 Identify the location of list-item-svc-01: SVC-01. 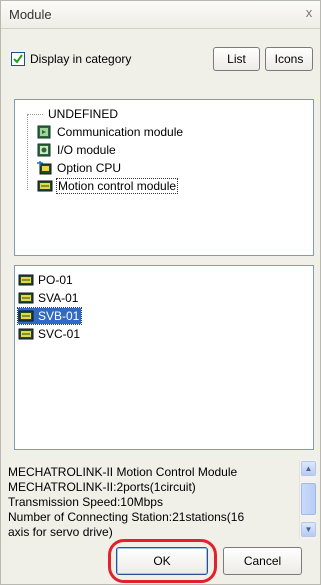
(50, 334).